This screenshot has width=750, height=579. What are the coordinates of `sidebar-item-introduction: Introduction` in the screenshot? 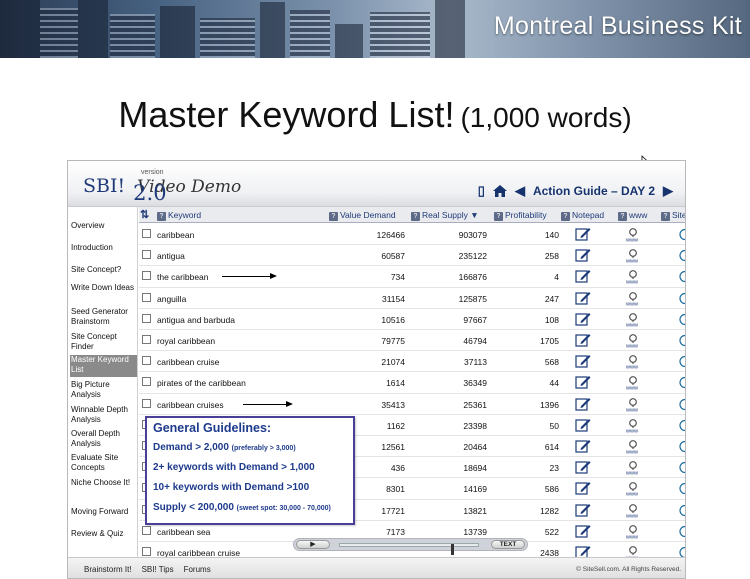 It's located at (103, 248).